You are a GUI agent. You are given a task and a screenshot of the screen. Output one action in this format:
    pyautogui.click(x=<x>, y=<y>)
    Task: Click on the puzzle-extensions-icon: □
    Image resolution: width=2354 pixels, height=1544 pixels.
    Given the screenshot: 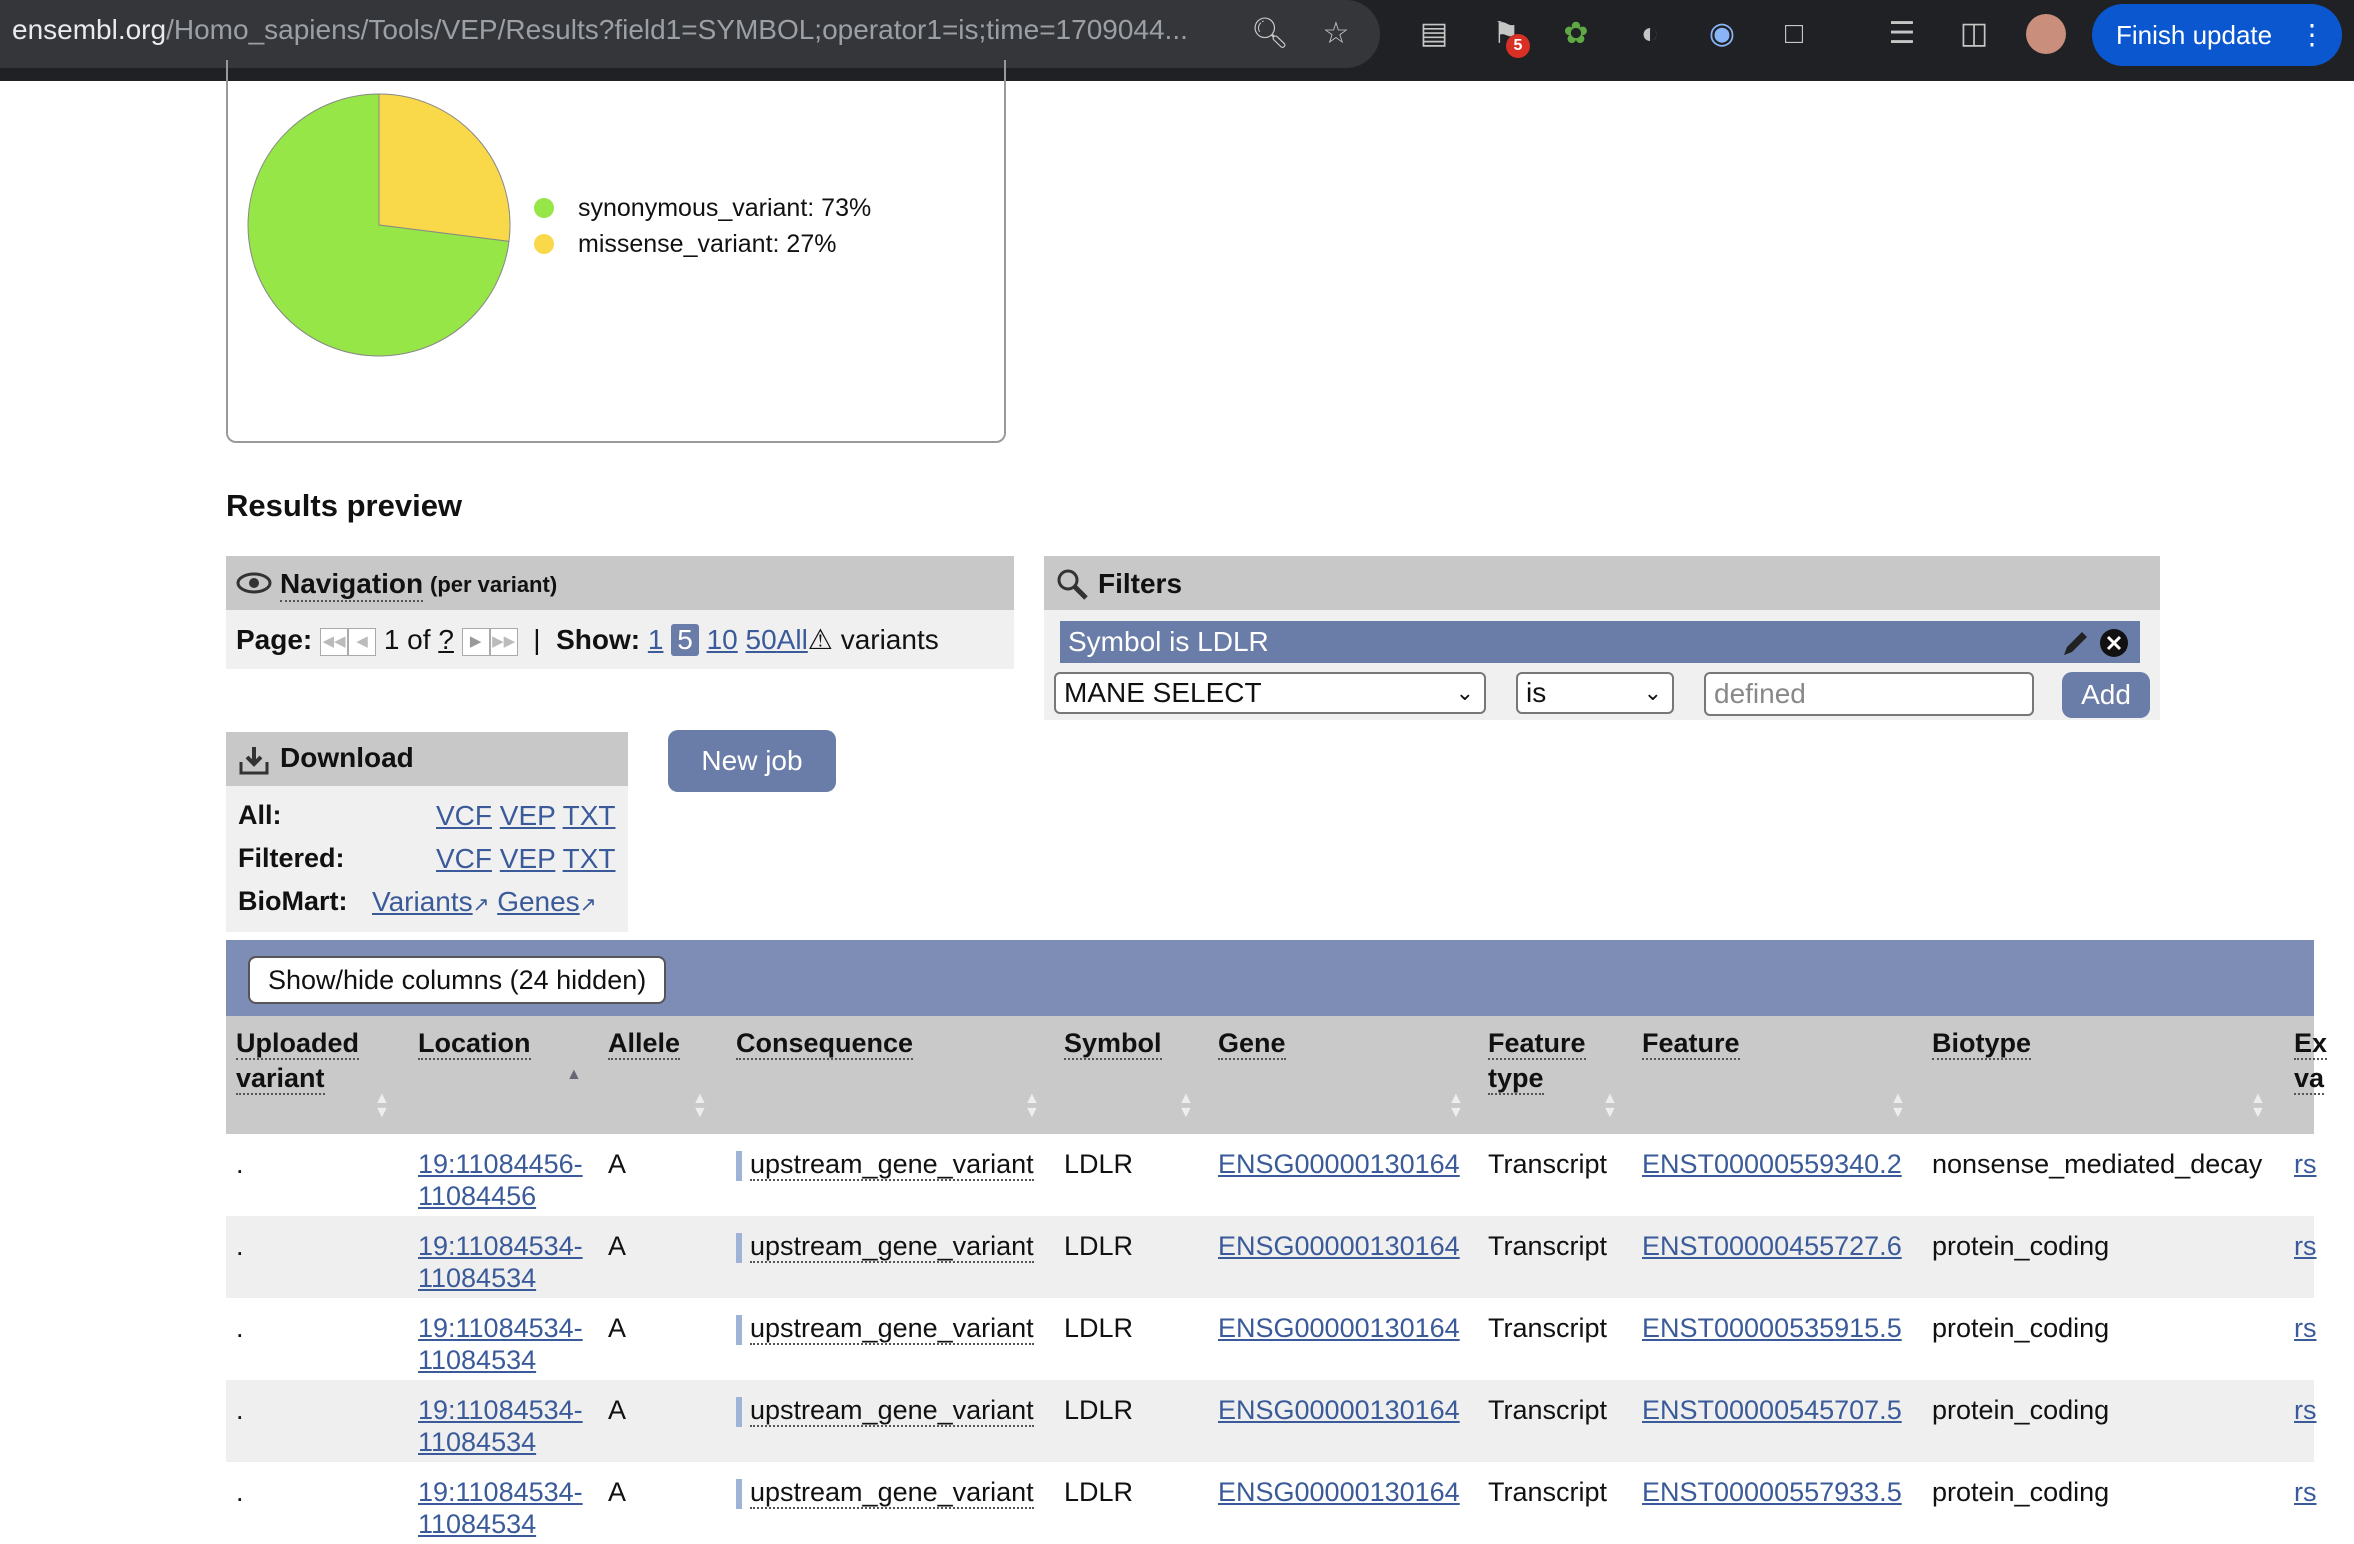 What is the action you would take?
    pyautogui.click(x=1794, y=34)
    